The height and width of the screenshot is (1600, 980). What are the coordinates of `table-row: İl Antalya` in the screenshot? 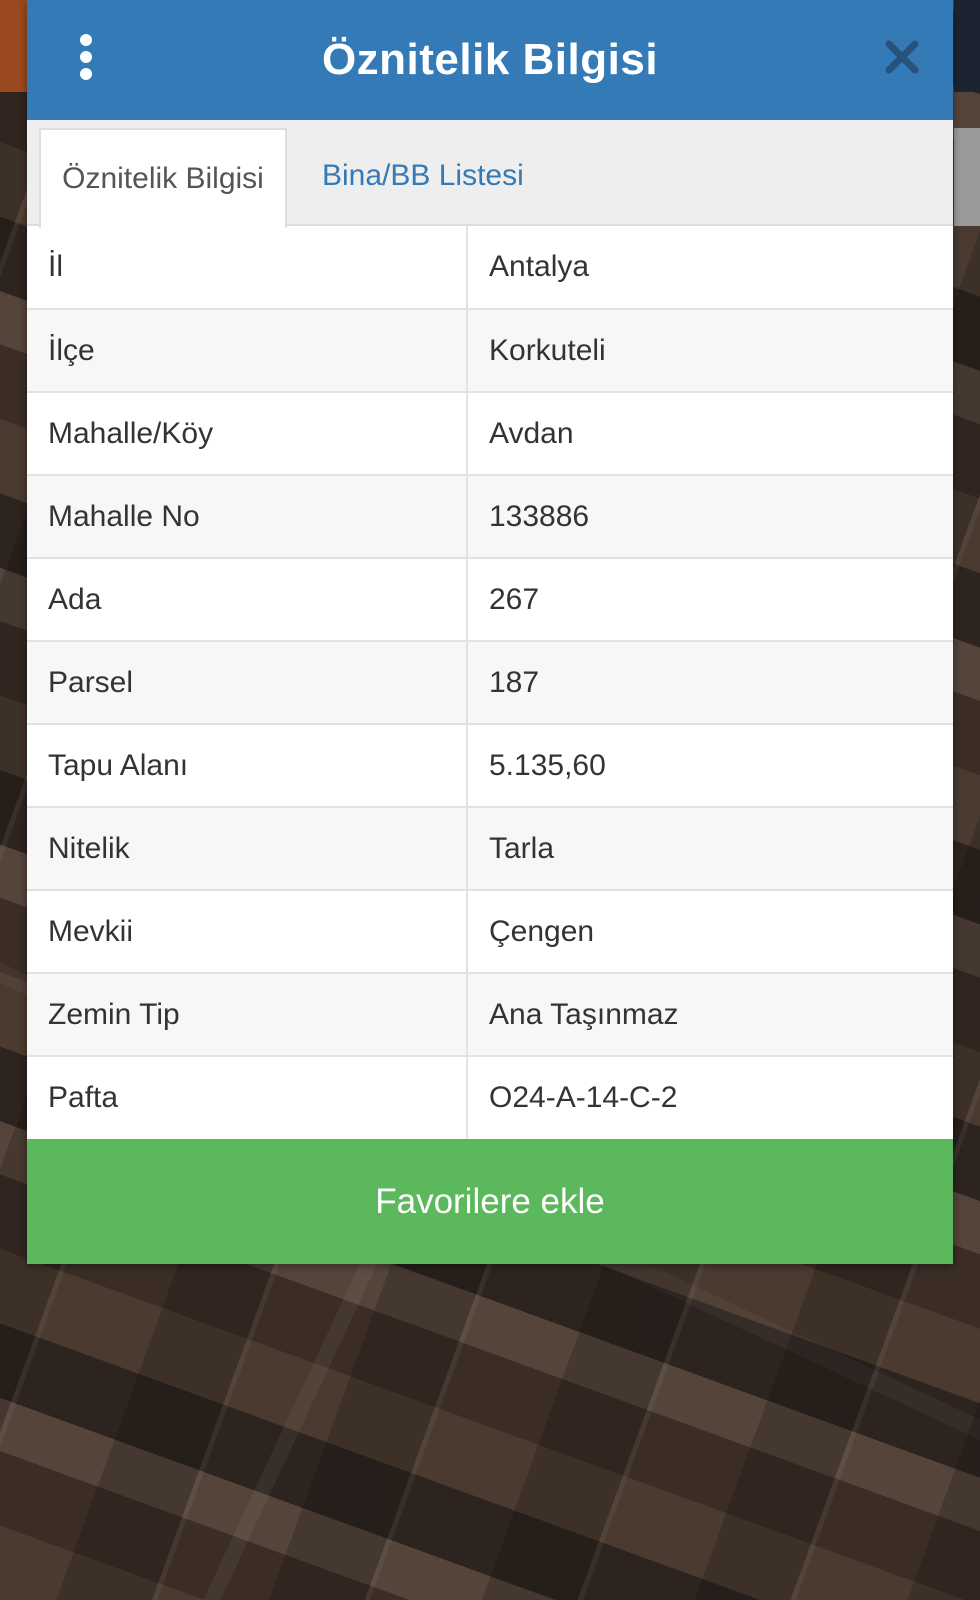 It's located at (490, 268).